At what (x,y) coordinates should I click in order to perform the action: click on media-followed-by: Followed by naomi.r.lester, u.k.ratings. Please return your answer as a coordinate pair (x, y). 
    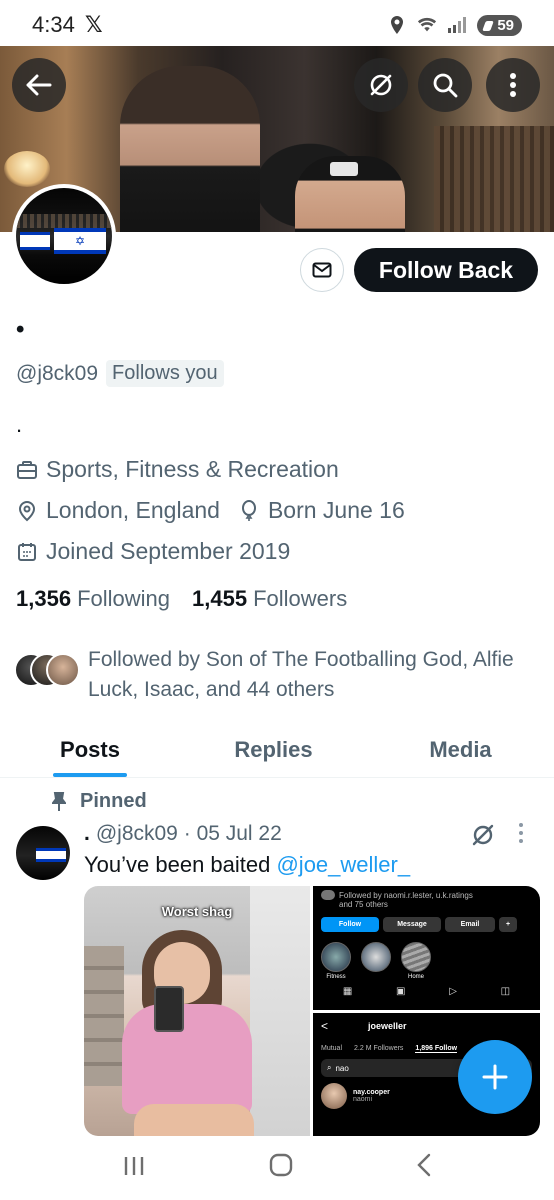
    Looking at the image, I should click on (426, 895).